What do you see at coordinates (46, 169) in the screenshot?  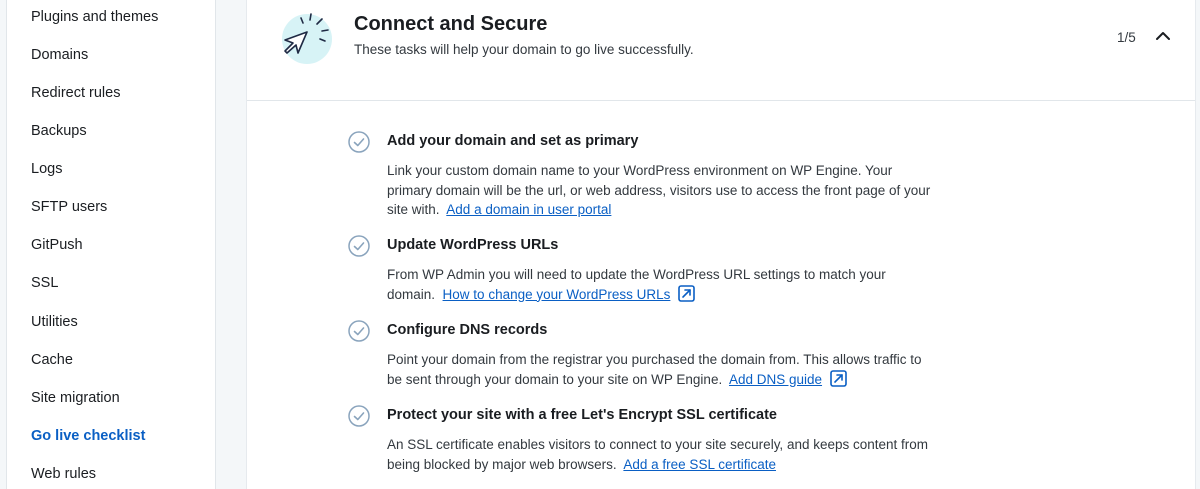 I see `sidebar-item-logs: Logs` at bounding box center [46, 169].